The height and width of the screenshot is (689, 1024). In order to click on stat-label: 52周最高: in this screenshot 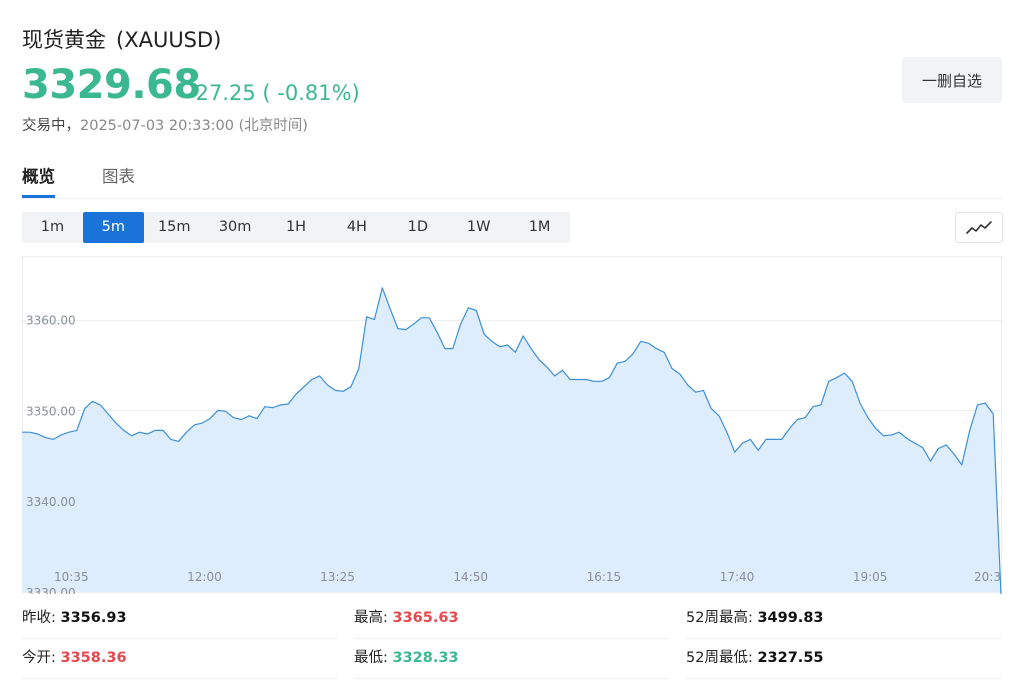, I will do `click(719, 618)`.